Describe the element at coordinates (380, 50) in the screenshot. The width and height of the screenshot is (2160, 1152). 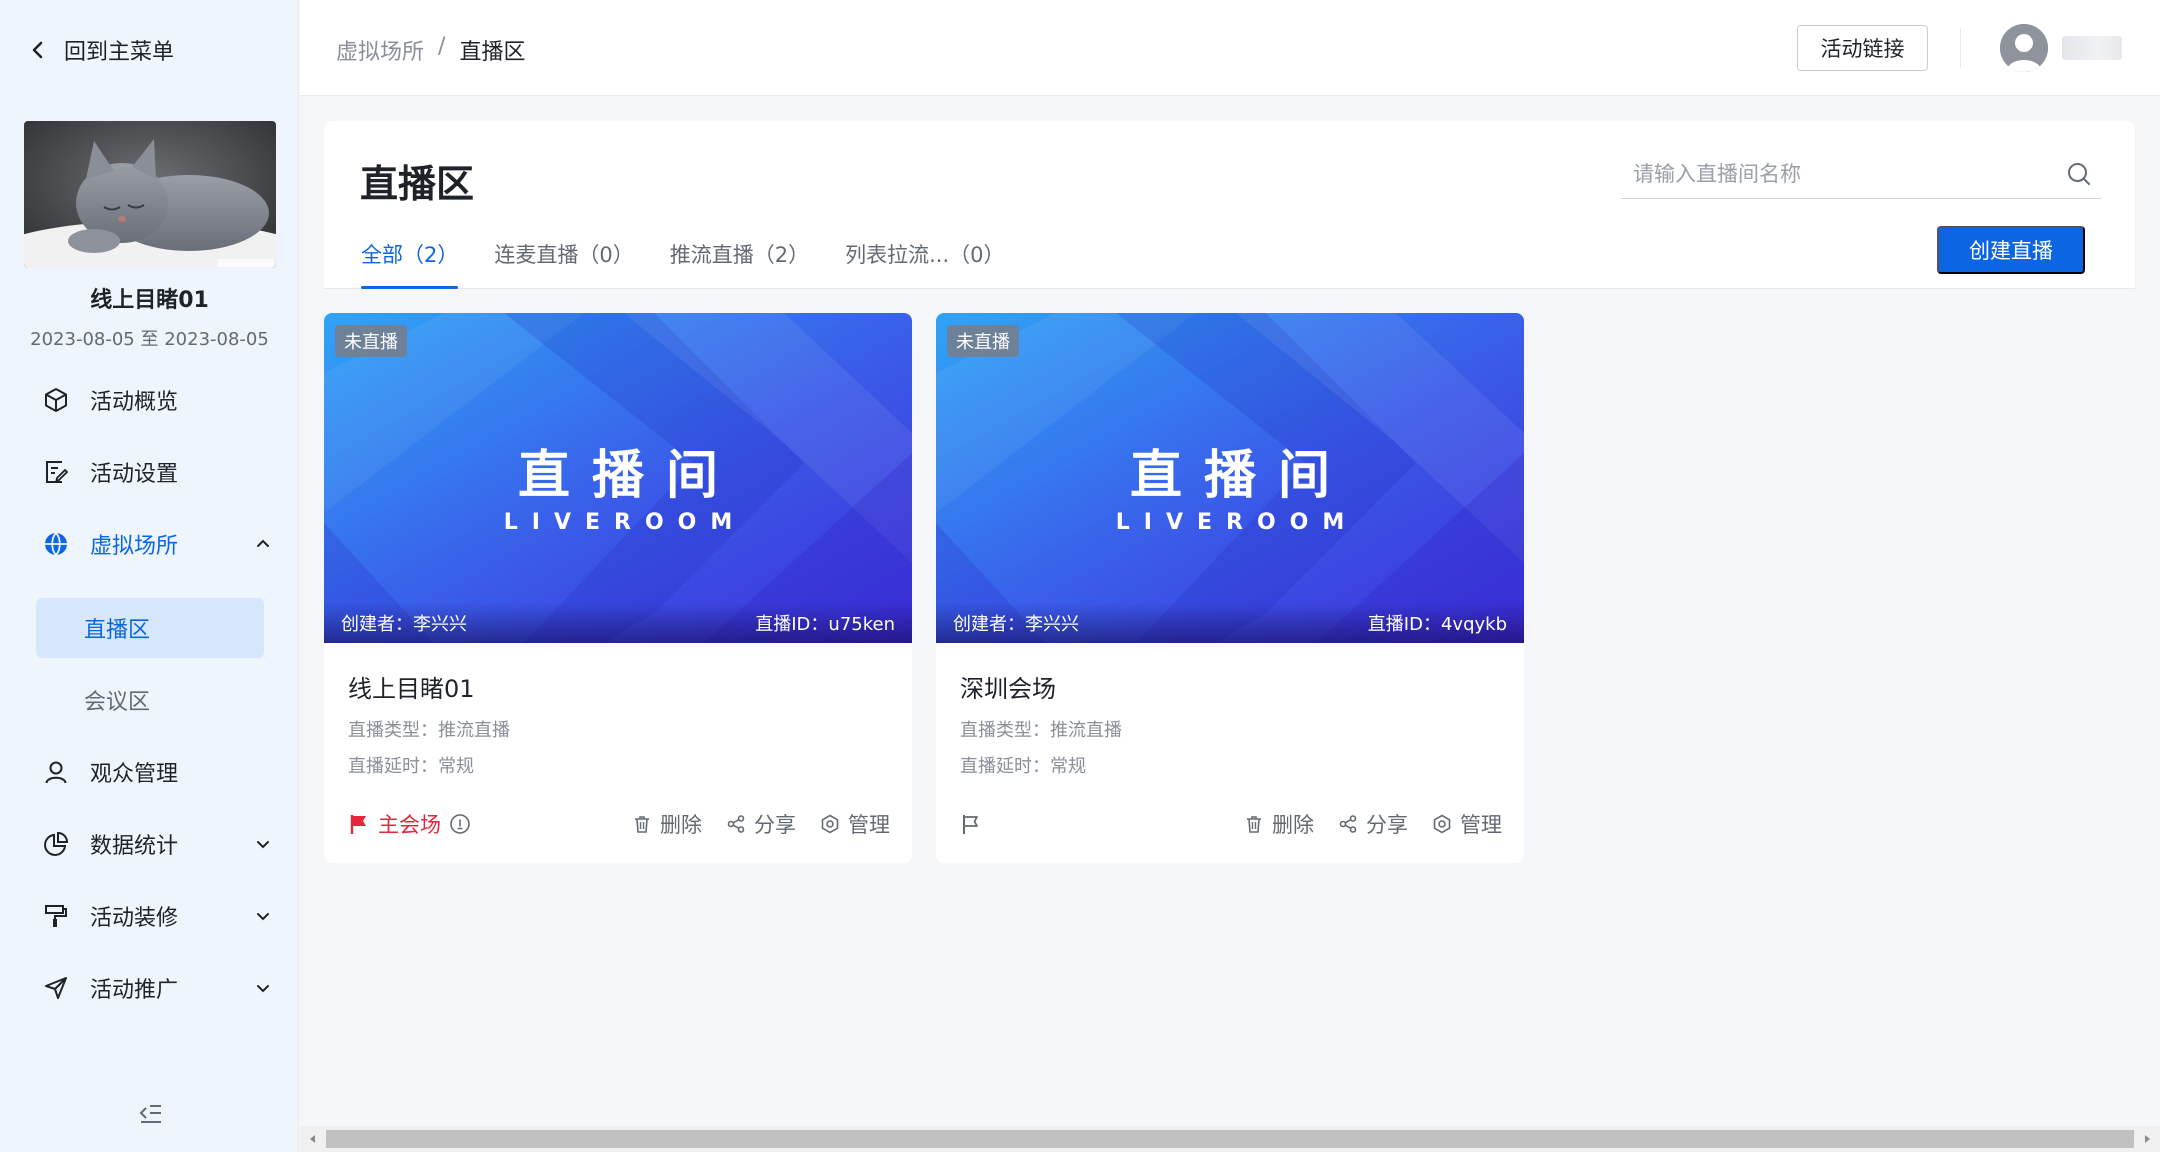
I see `breadcrumb-parent: 虚拟场所` at that location.